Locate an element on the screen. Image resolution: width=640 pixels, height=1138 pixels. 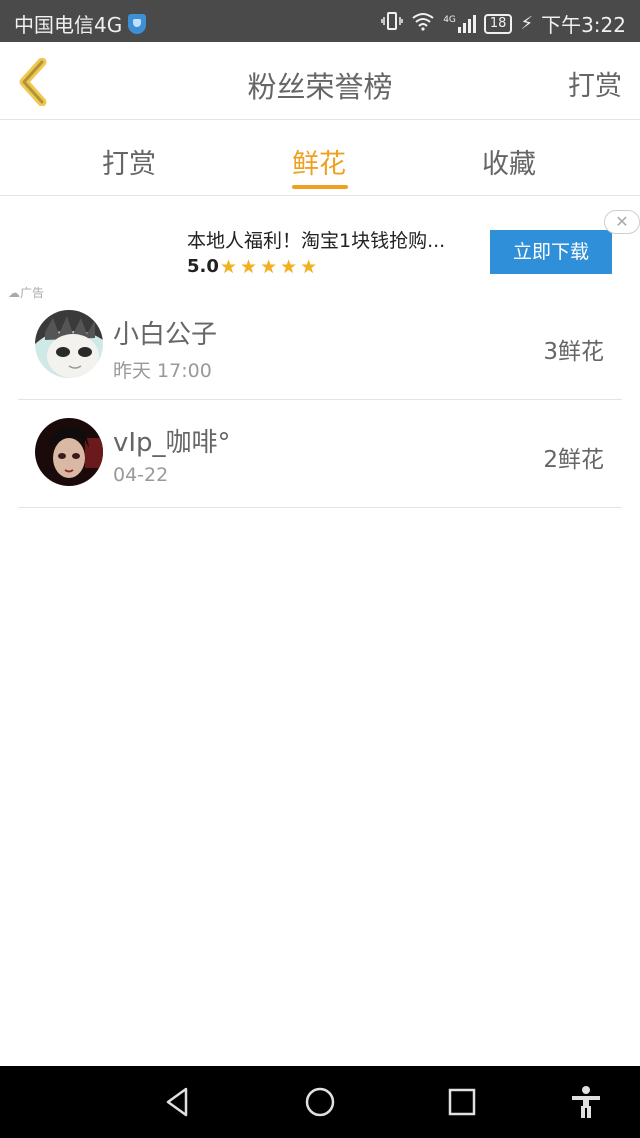
navigation-bar is located at coordinates (320, 1102).